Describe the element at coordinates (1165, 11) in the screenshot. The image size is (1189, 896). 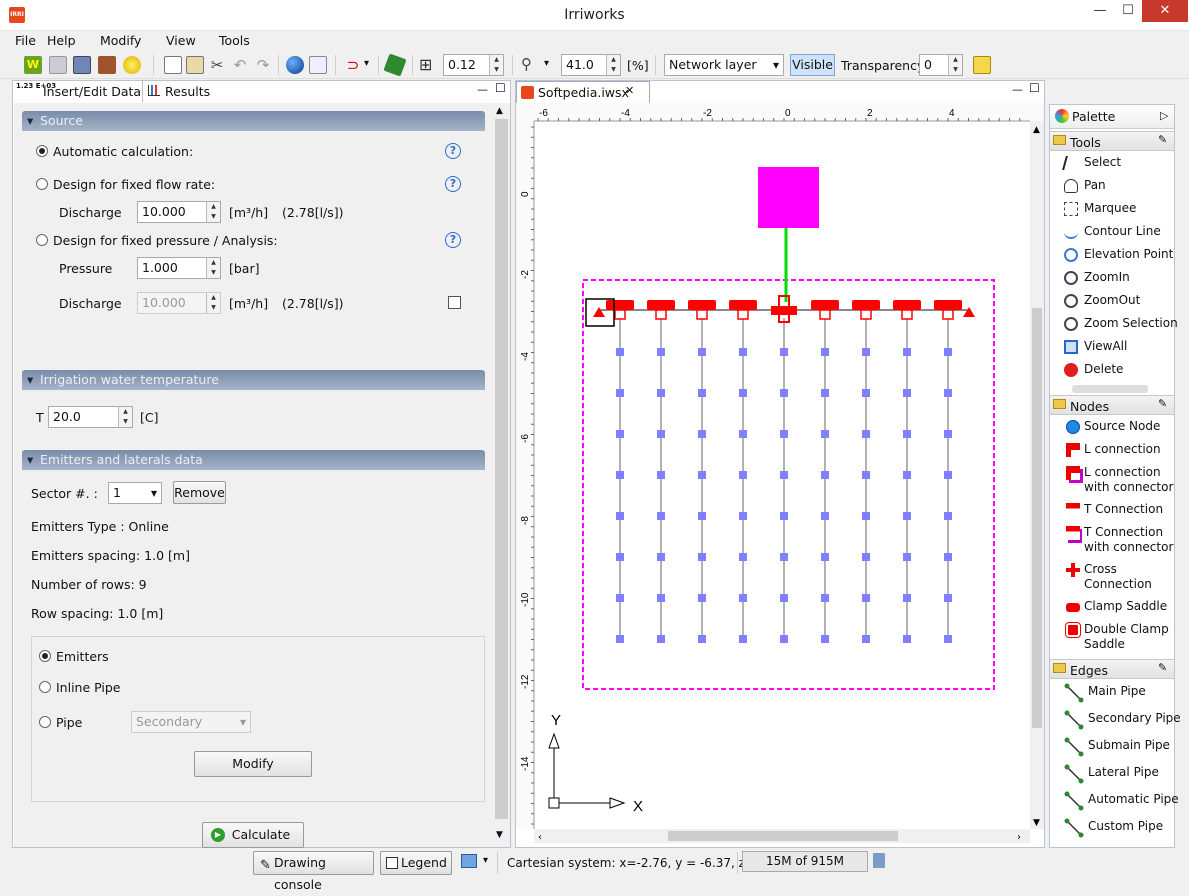
I see `close-button: ✕` at that location.